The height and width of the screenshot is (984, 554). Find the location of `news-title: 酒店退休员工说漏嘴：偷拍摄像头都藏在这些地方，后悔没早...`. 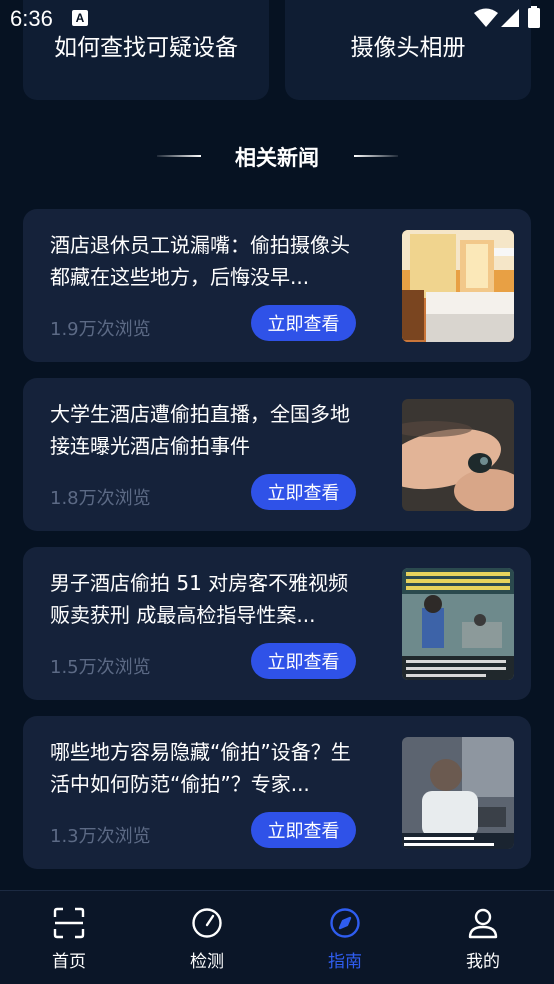

news-title: 酒店退休员工说漏嘴：偷拍摄像头都藏在这些地方，后悔没早... is located at coordinates (200, 261).